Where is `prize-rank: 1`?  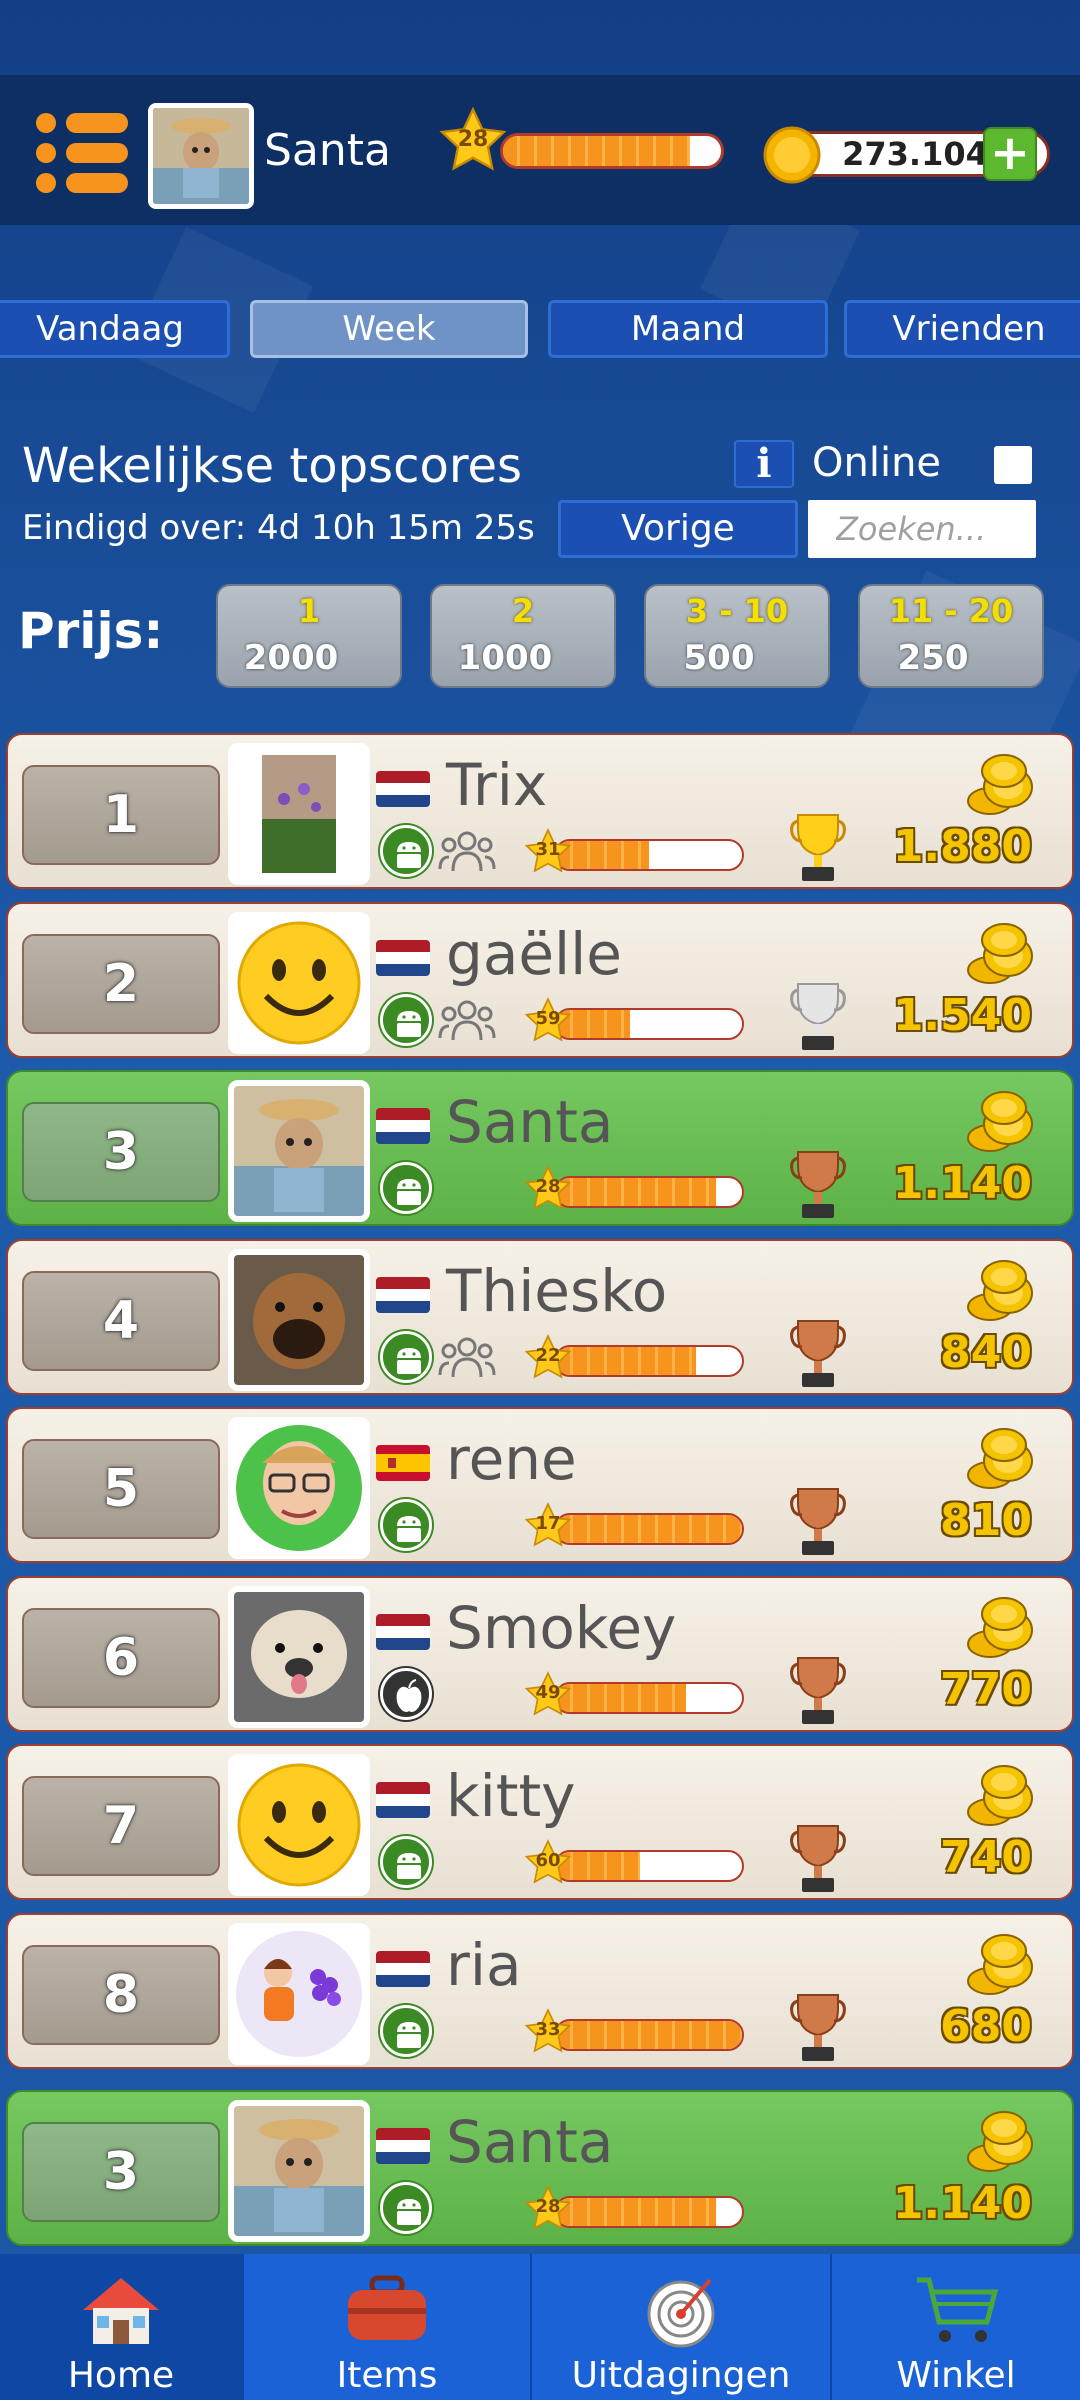 prize-rank: 1 is located at coordinates (309, 611).